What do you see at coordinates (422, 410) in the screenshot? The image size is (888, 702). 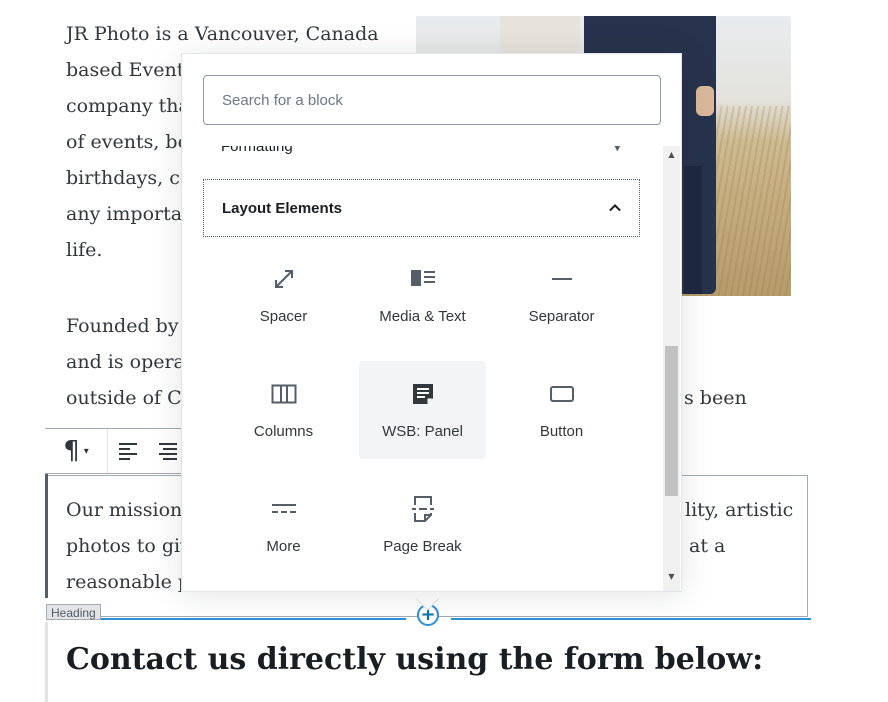 I see `block-wsb-panel: WSB: Panel` at bounding box center [422, 410].